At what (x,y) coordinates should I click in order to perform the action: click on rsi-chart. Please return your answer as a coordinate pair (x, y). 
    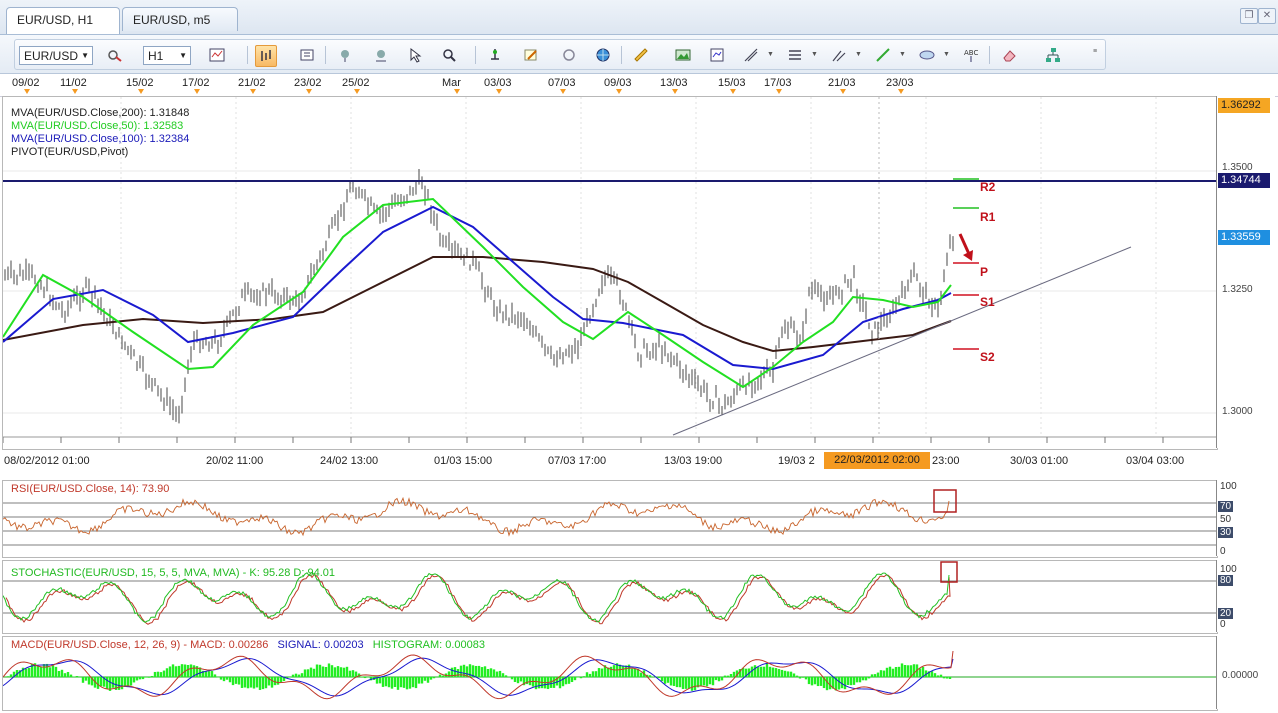
    Looking at the image, I should click on (610, 519).